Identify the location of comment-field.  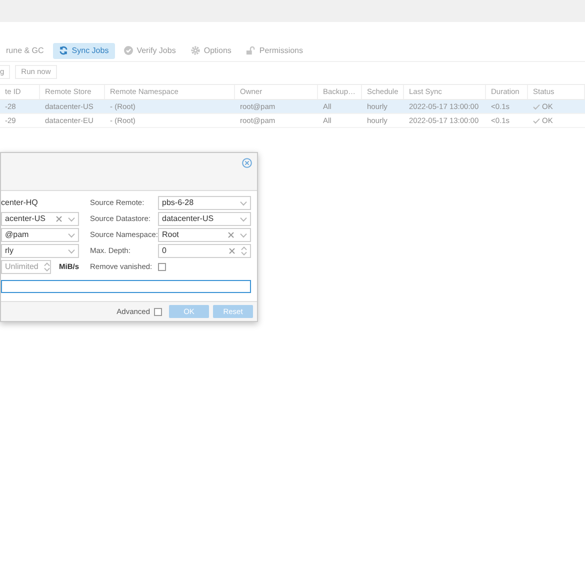
(126, 286).